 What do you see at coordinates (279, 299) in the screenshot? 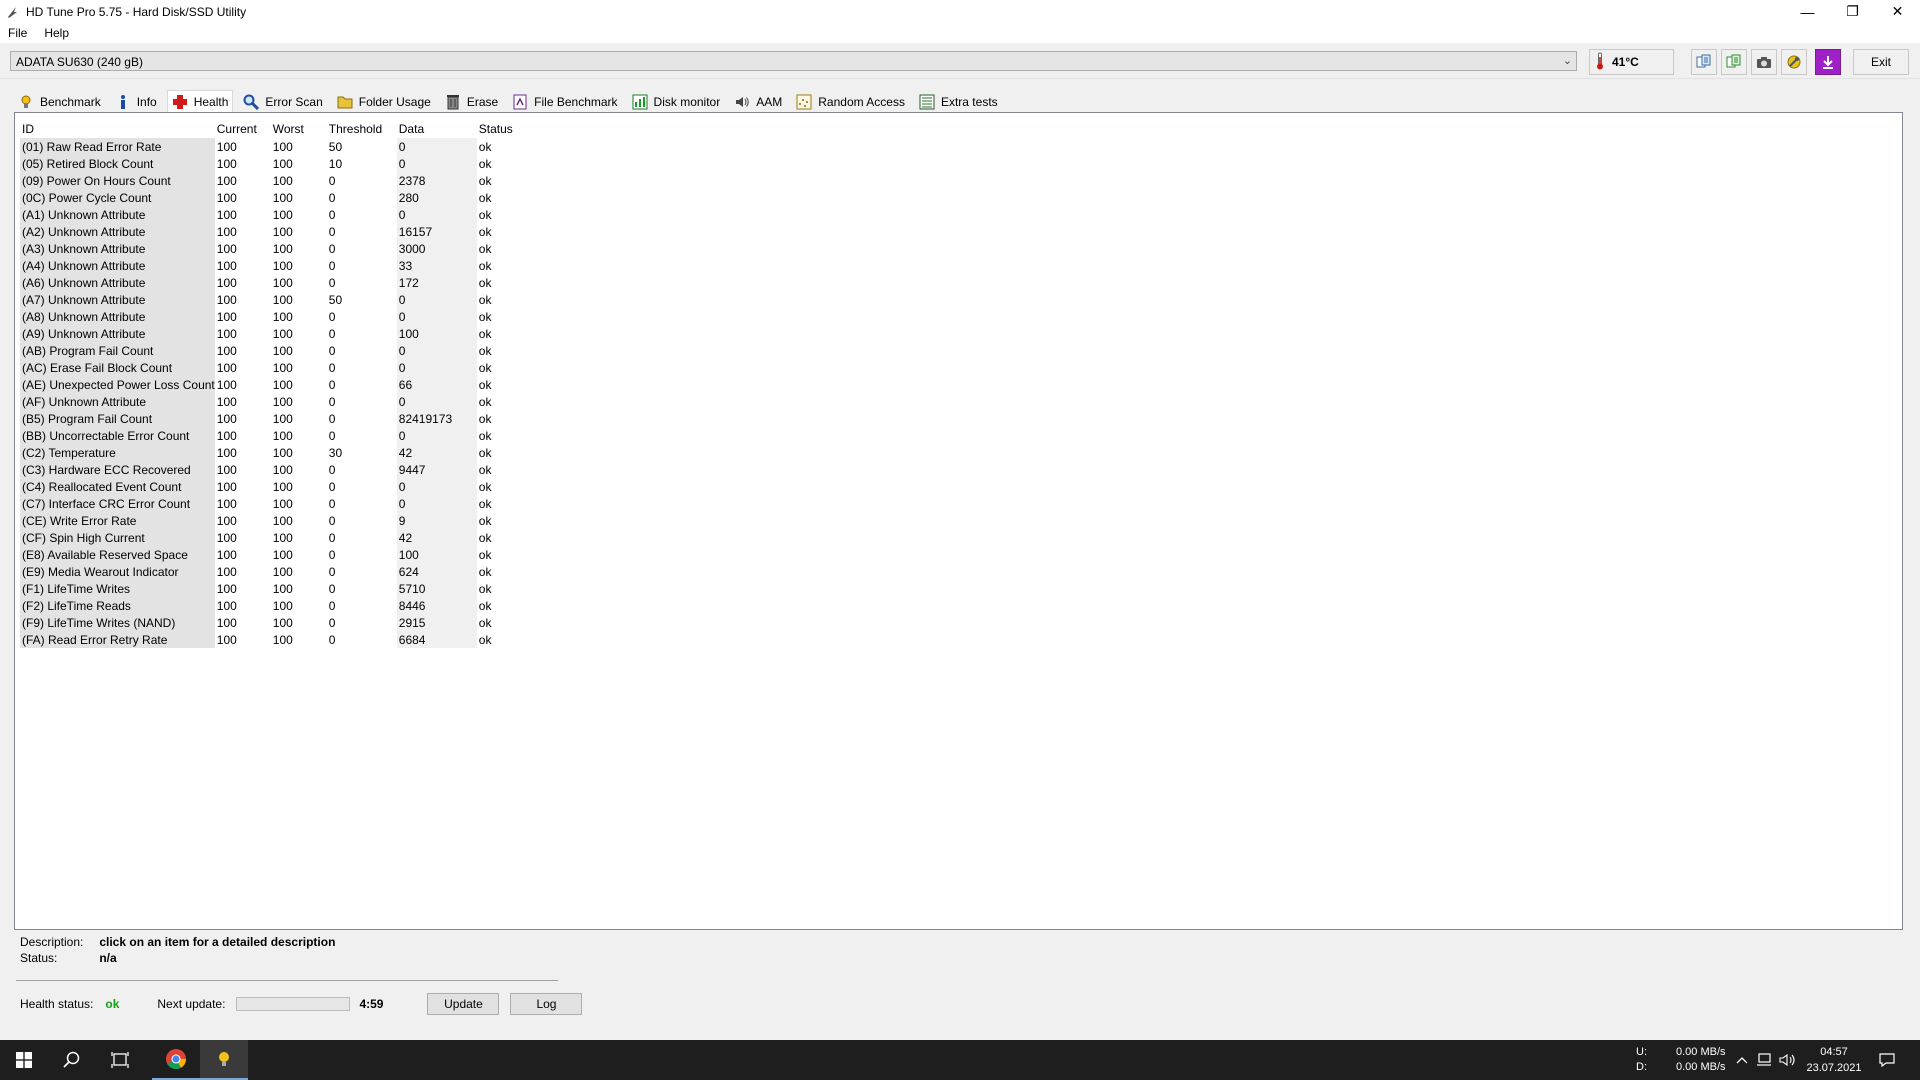
I see `table-row: (A7) Unknown Attribute 100 100 50 0 ok` at bounding box center [279, 299].